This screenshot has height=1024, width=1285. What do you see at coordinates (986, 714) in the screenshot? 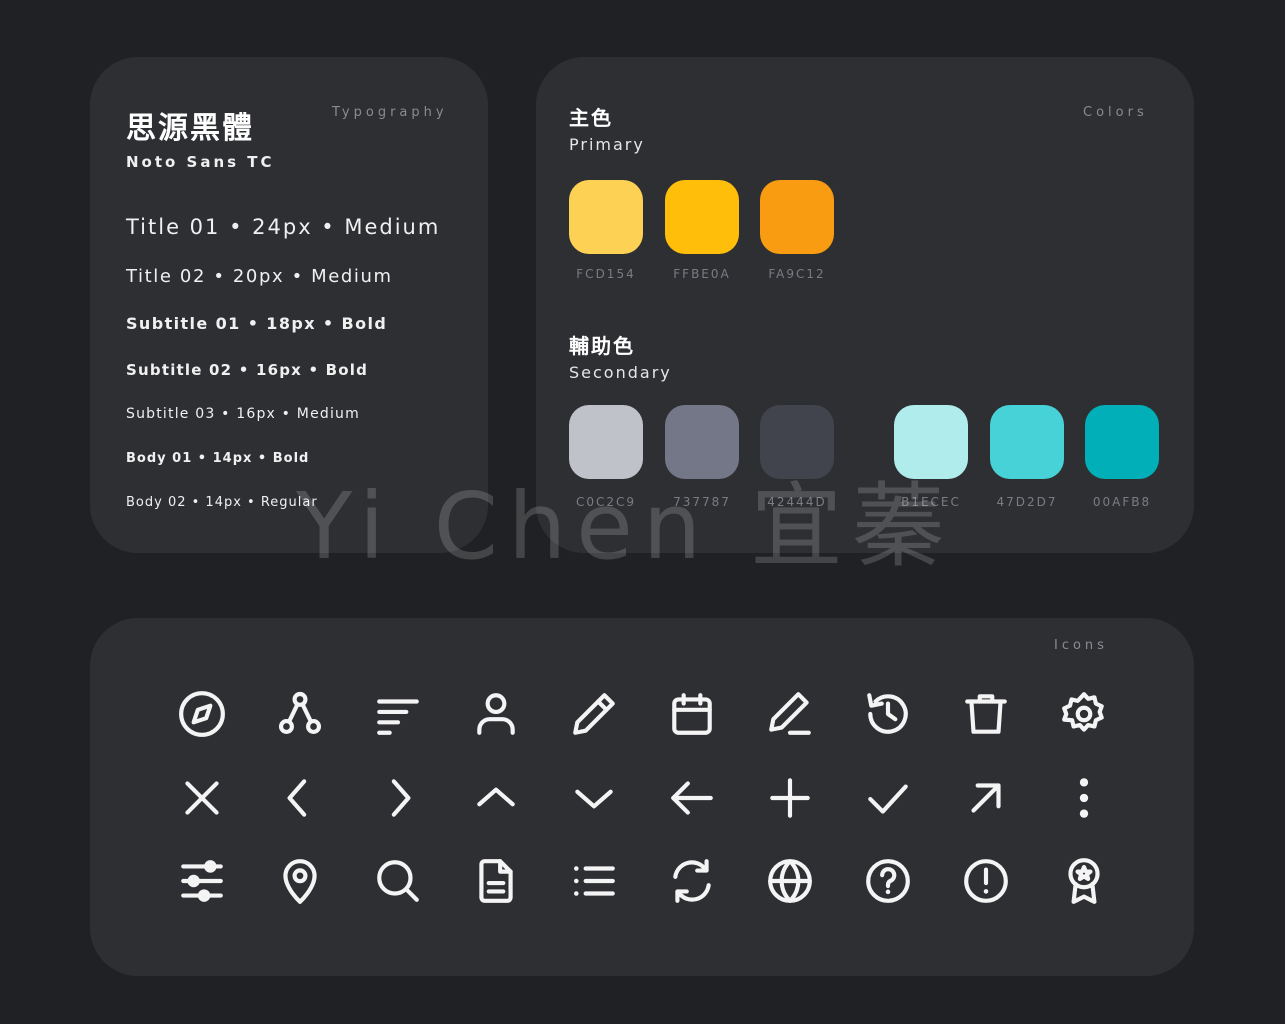
I see `trash-icon` at bounding box center [986, 714].